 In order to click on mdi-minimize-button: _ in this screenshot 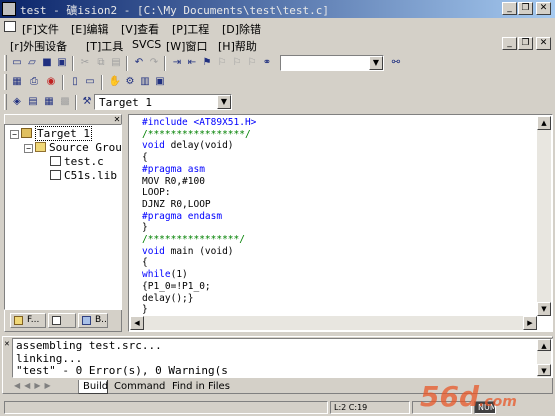, I will do `click(509, 43)`.